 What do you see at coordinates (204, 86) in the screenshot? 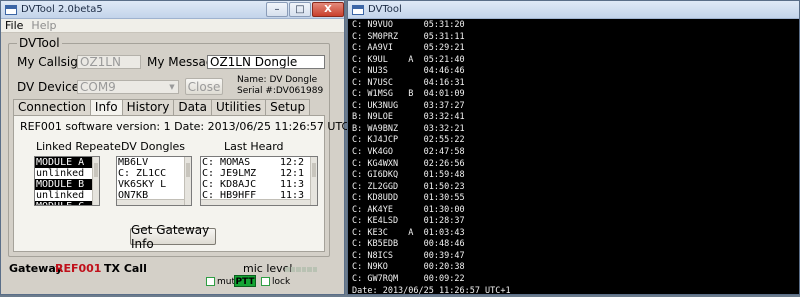
I see `close-device-button: Close` at bounding box center [204, 86].